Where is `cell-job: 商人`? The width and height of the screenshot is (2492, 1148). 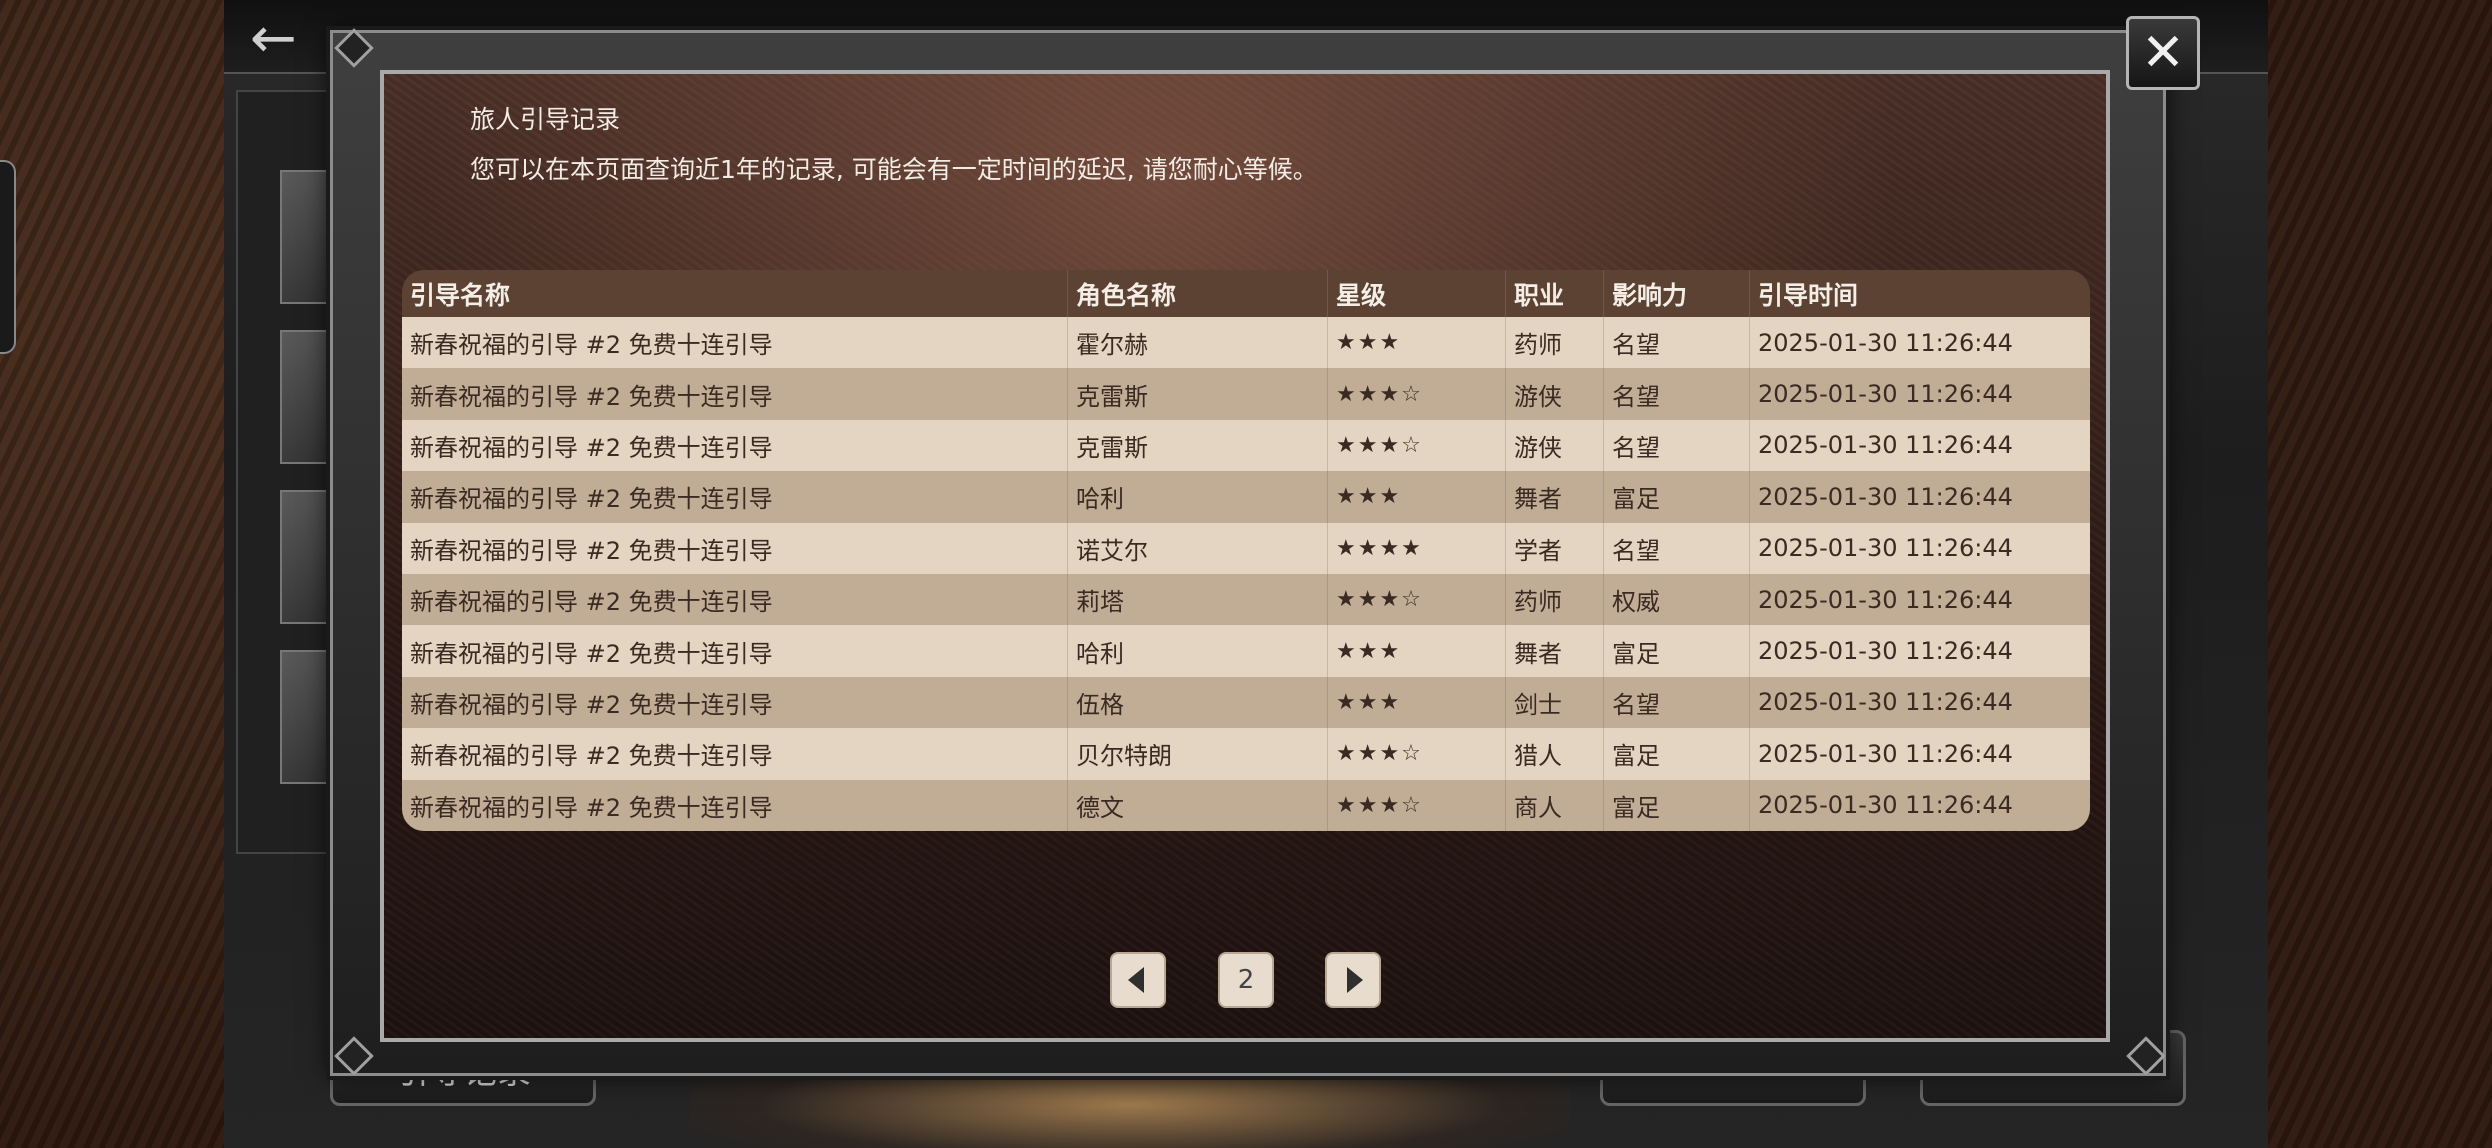
cell-job: 商人 is located at coordinates (1555, 805).